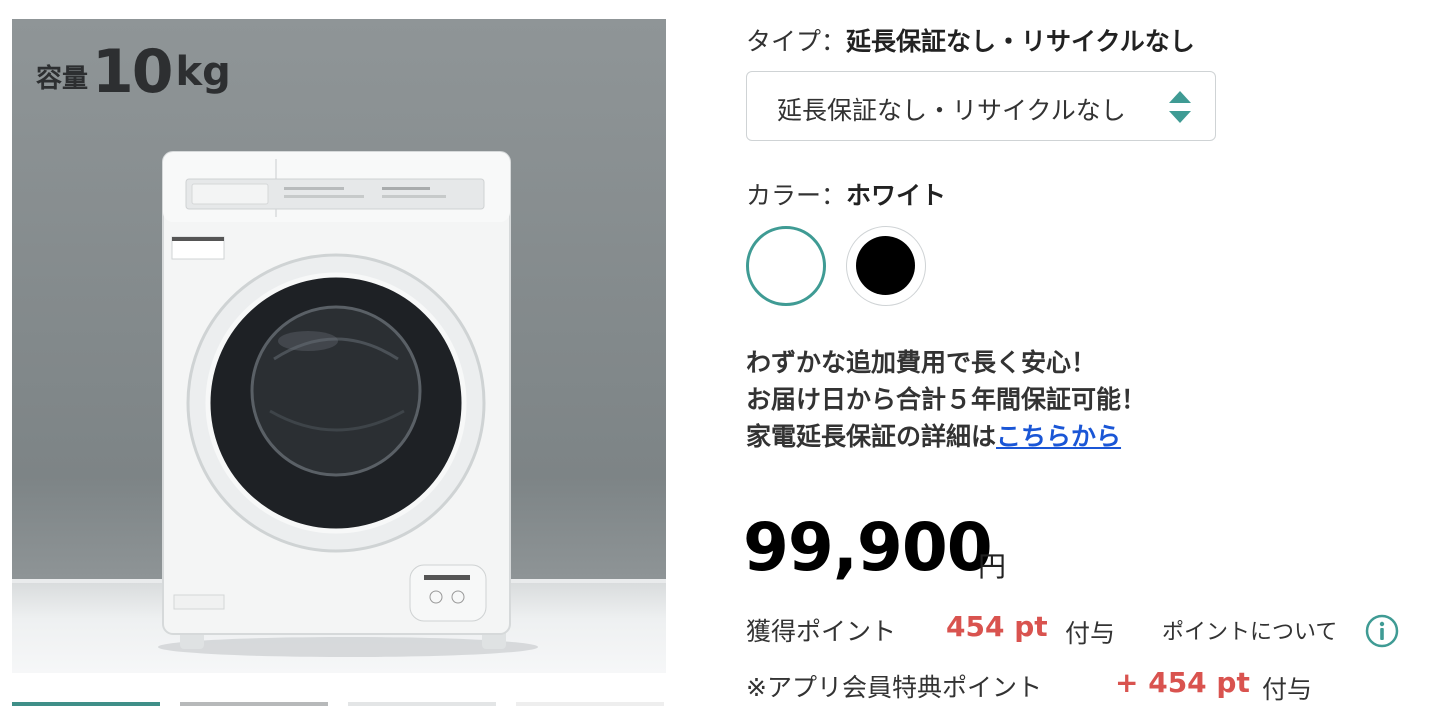  I want to click on black-swatch-dot, so click(885, 265).